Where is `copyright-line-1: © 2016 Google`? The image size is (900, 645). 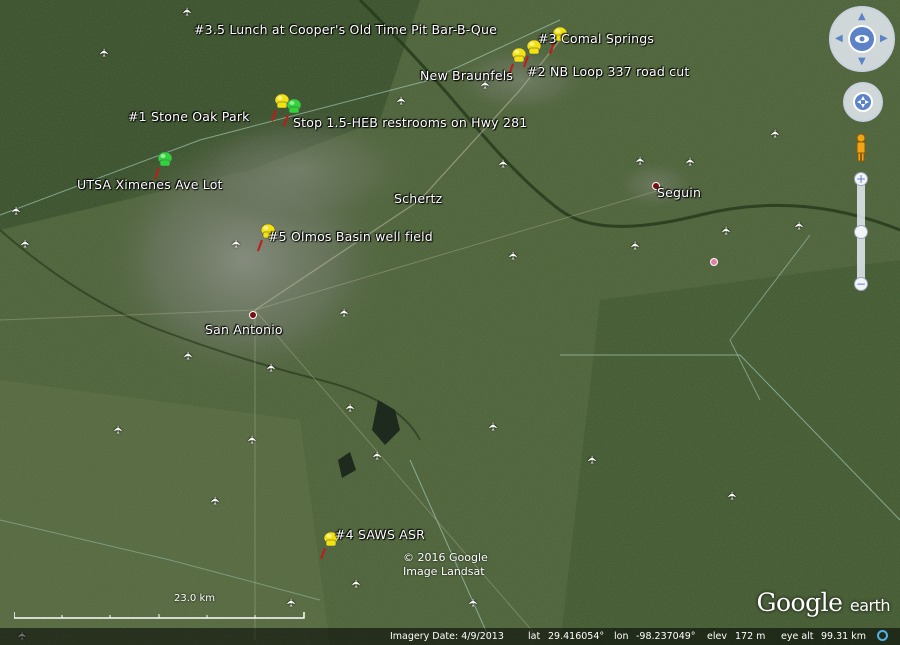
copyright-line-1: © 2016 Google is located at coordinates (445, 557).